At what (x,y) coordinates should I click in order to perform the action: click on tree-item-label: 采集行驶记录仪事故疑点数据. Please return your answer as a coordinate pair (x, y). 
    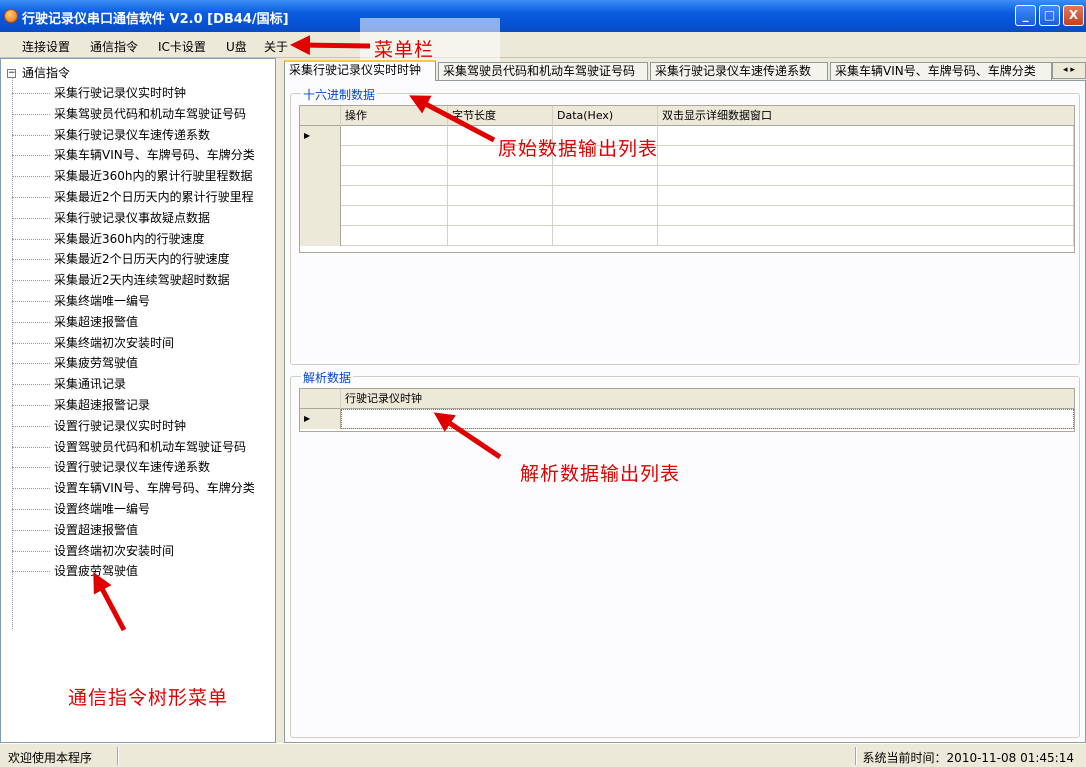
    Looking at the image, I should click on (132, 217).